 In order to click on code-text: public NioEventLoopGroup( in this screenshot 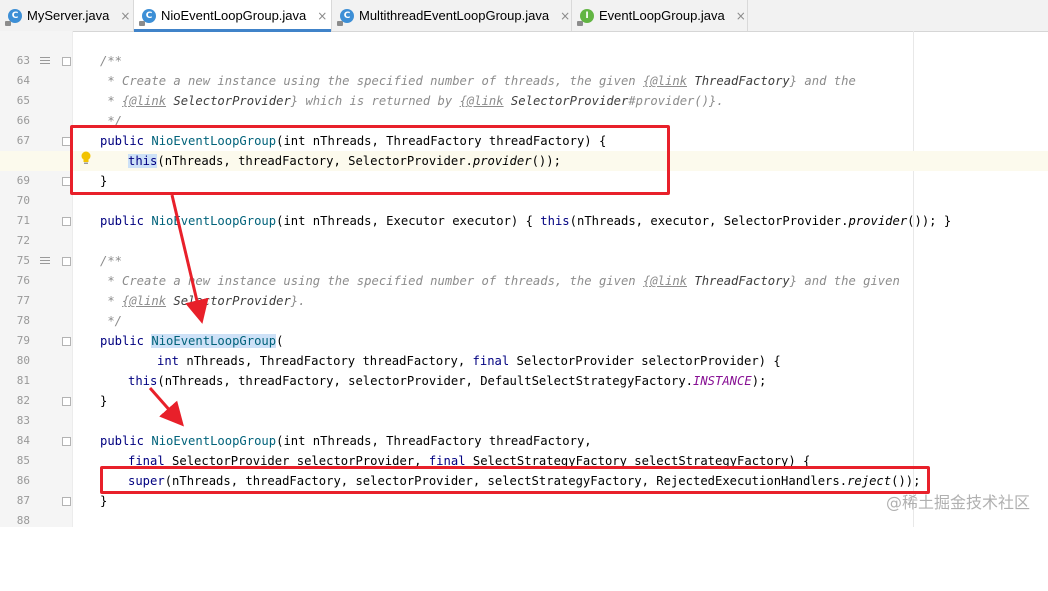, I will do `click(191, 341)`.